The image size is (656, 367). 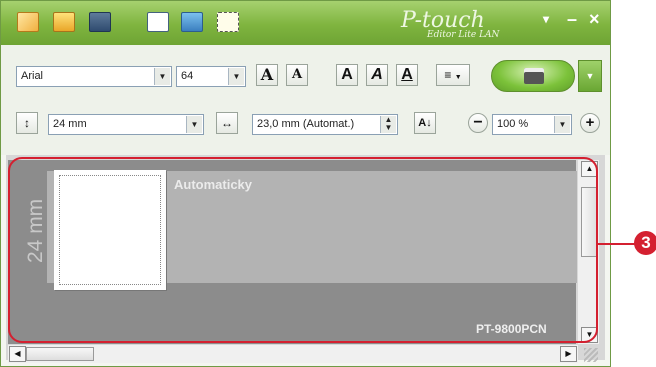 What do you see at coordinates (17, 354) in the screenshot?
I see `scroll-left-button: ◀` at bounding box center [17, 354].